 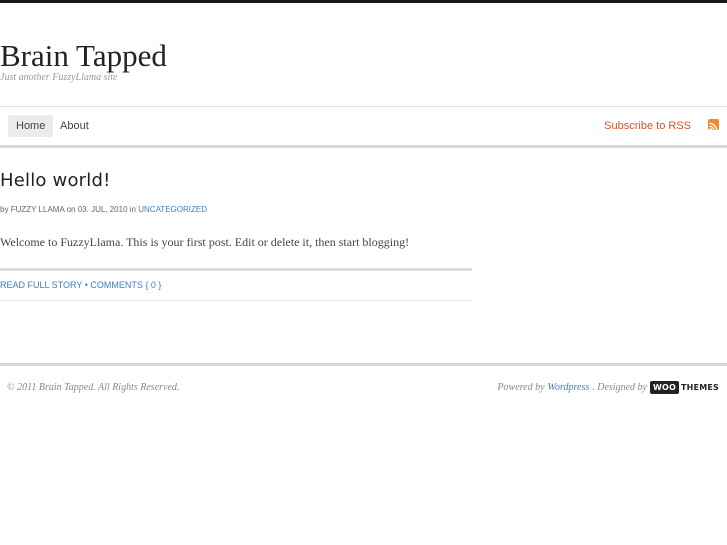 What do you see at coordinates (31, 126) in the screenshot?
I see `nav-item-home: Home` at bounding box center [31, 126].